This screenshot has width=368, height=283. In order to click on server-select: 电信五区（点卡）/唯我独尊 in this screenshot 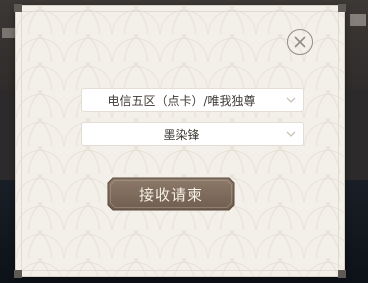, I will do `click(192, 100)`.